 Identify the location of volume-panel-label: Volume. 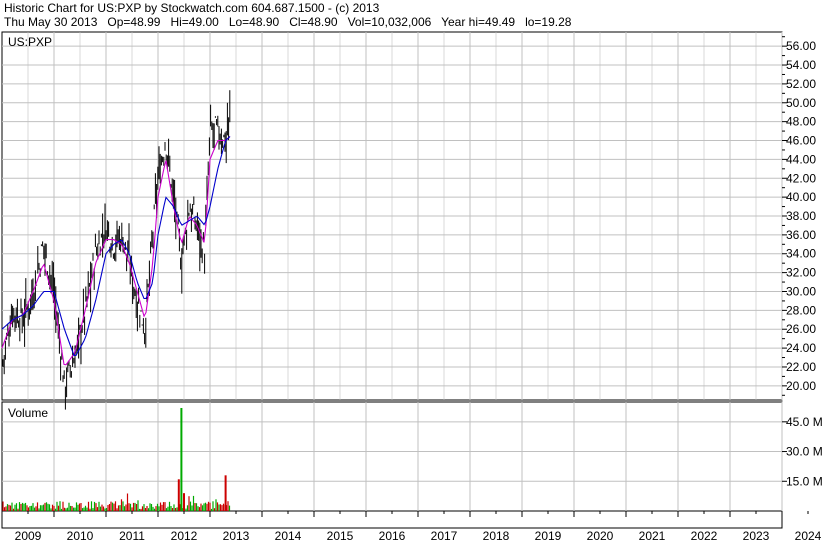
(28, 413).